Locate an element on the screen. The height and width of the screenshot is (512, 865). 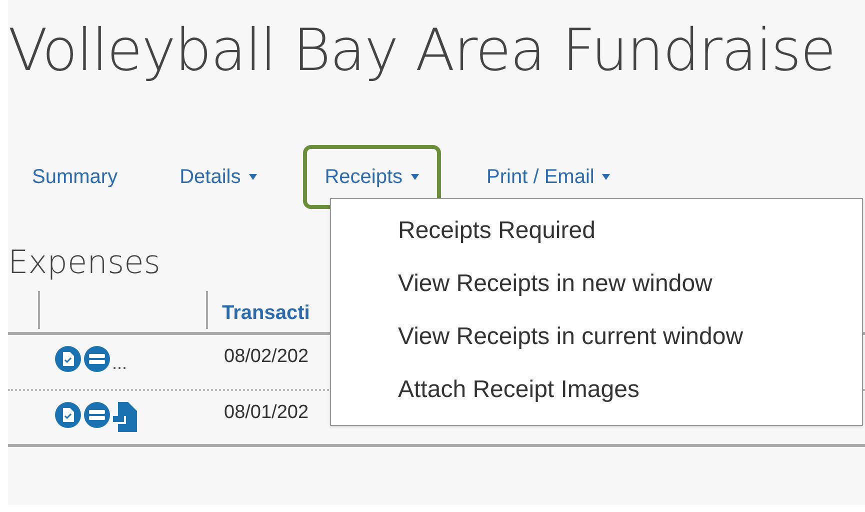
menu-item: Attach Receipt Images is located at coordinates (596, 396).